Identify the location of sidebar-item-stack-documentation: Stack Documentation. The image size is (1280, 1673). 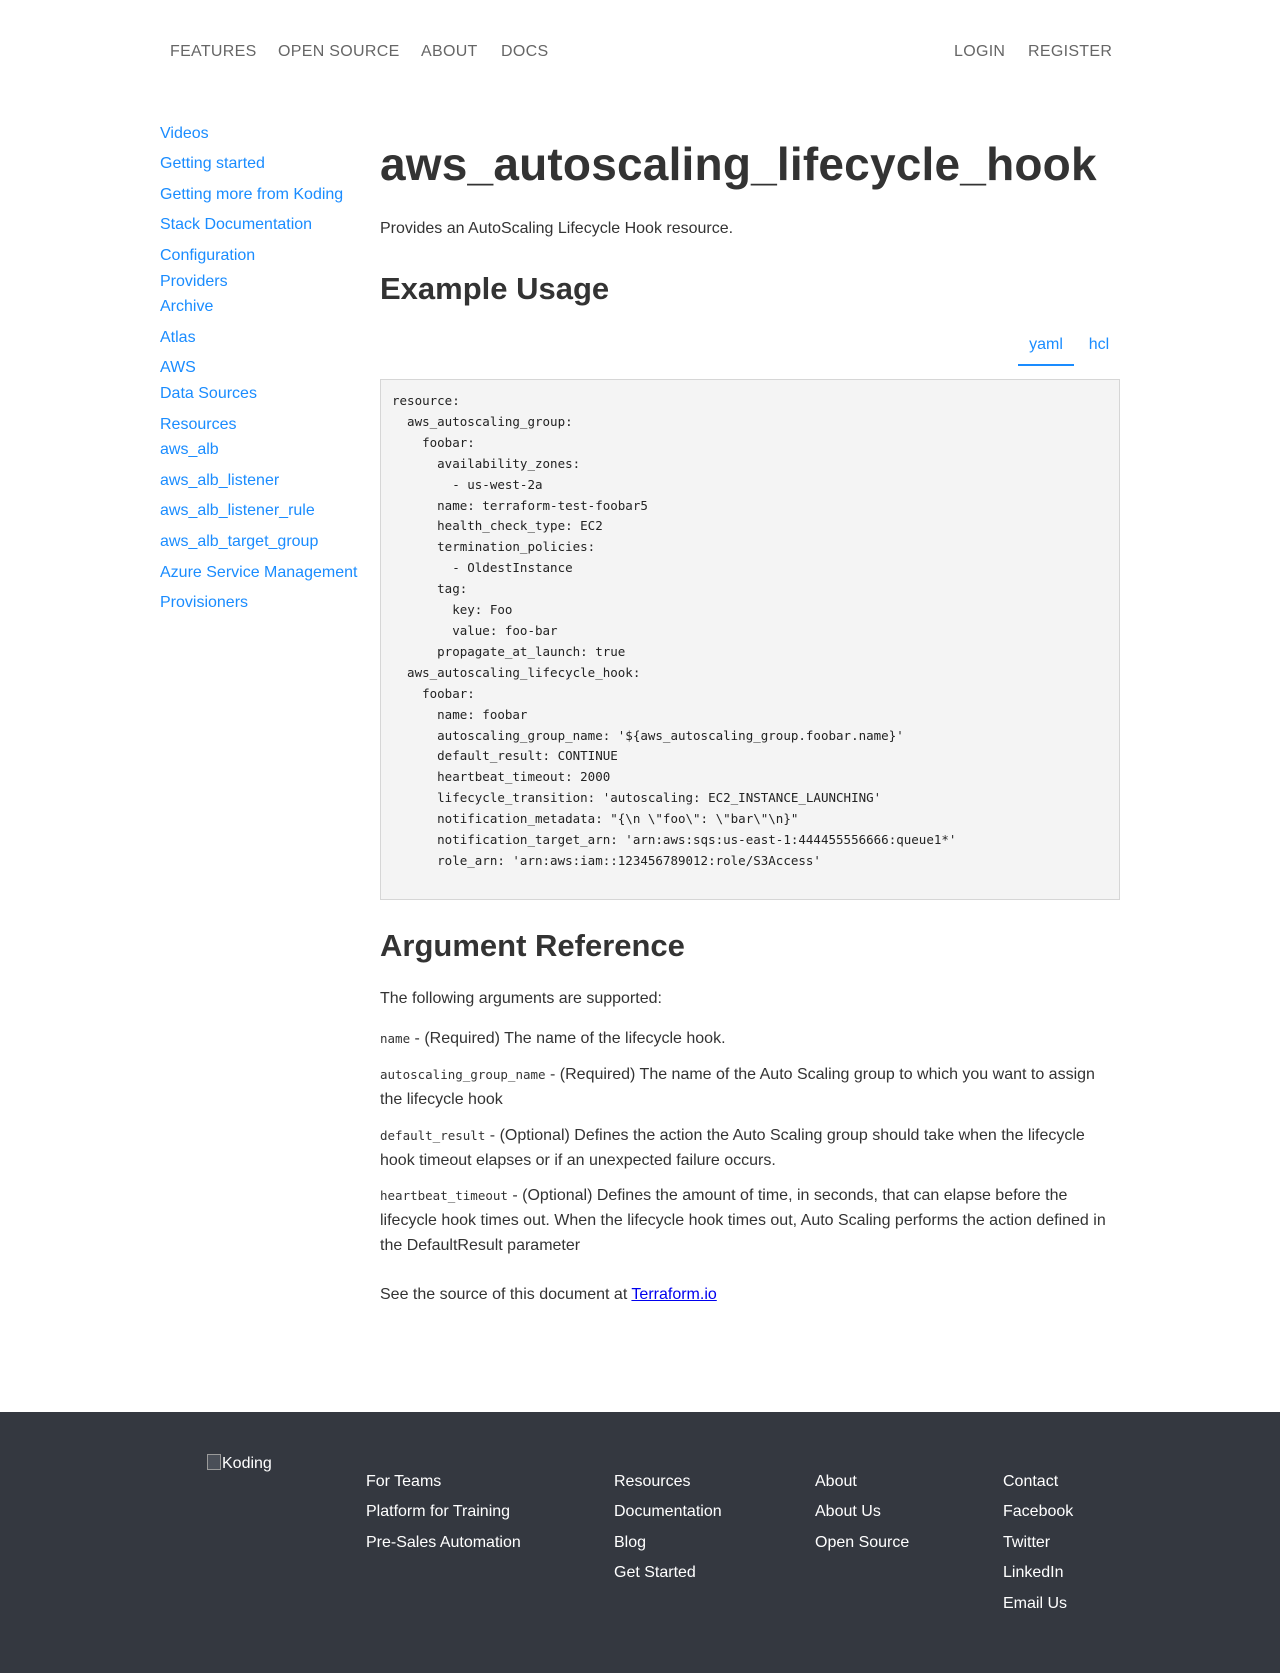
(236, 225).